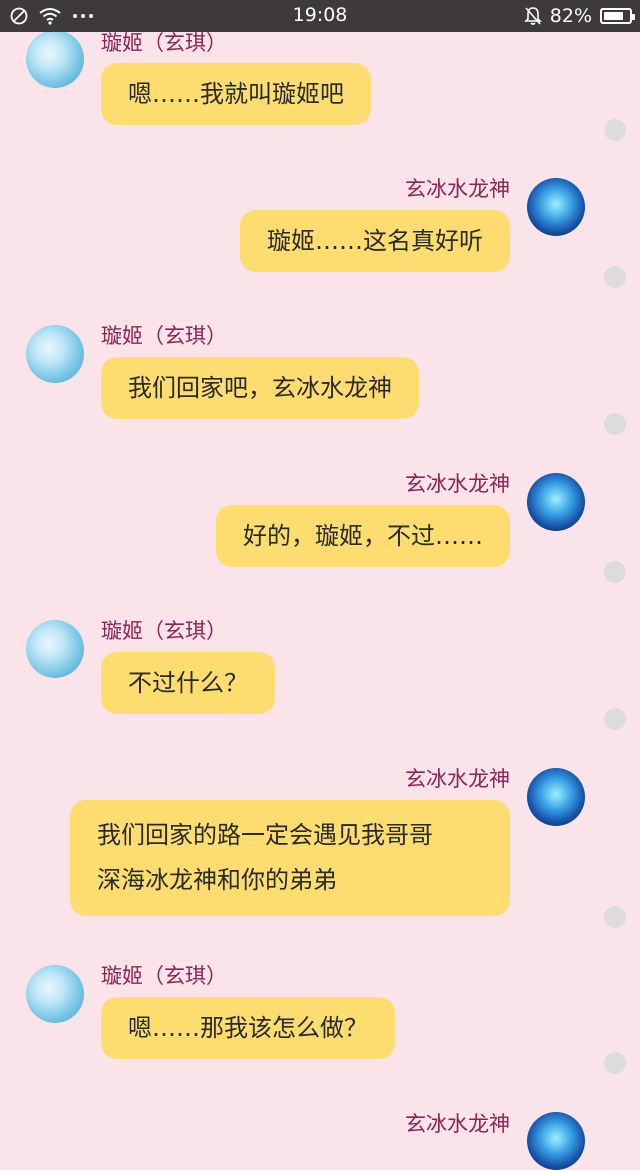  What do you see at coordinates (290, 858) in the screenshot?
I see `message-bubble: 我们回家的路一定会遇见我哥哥 深海冰龙神和你的弟弟` at bounding box center [290, 858].